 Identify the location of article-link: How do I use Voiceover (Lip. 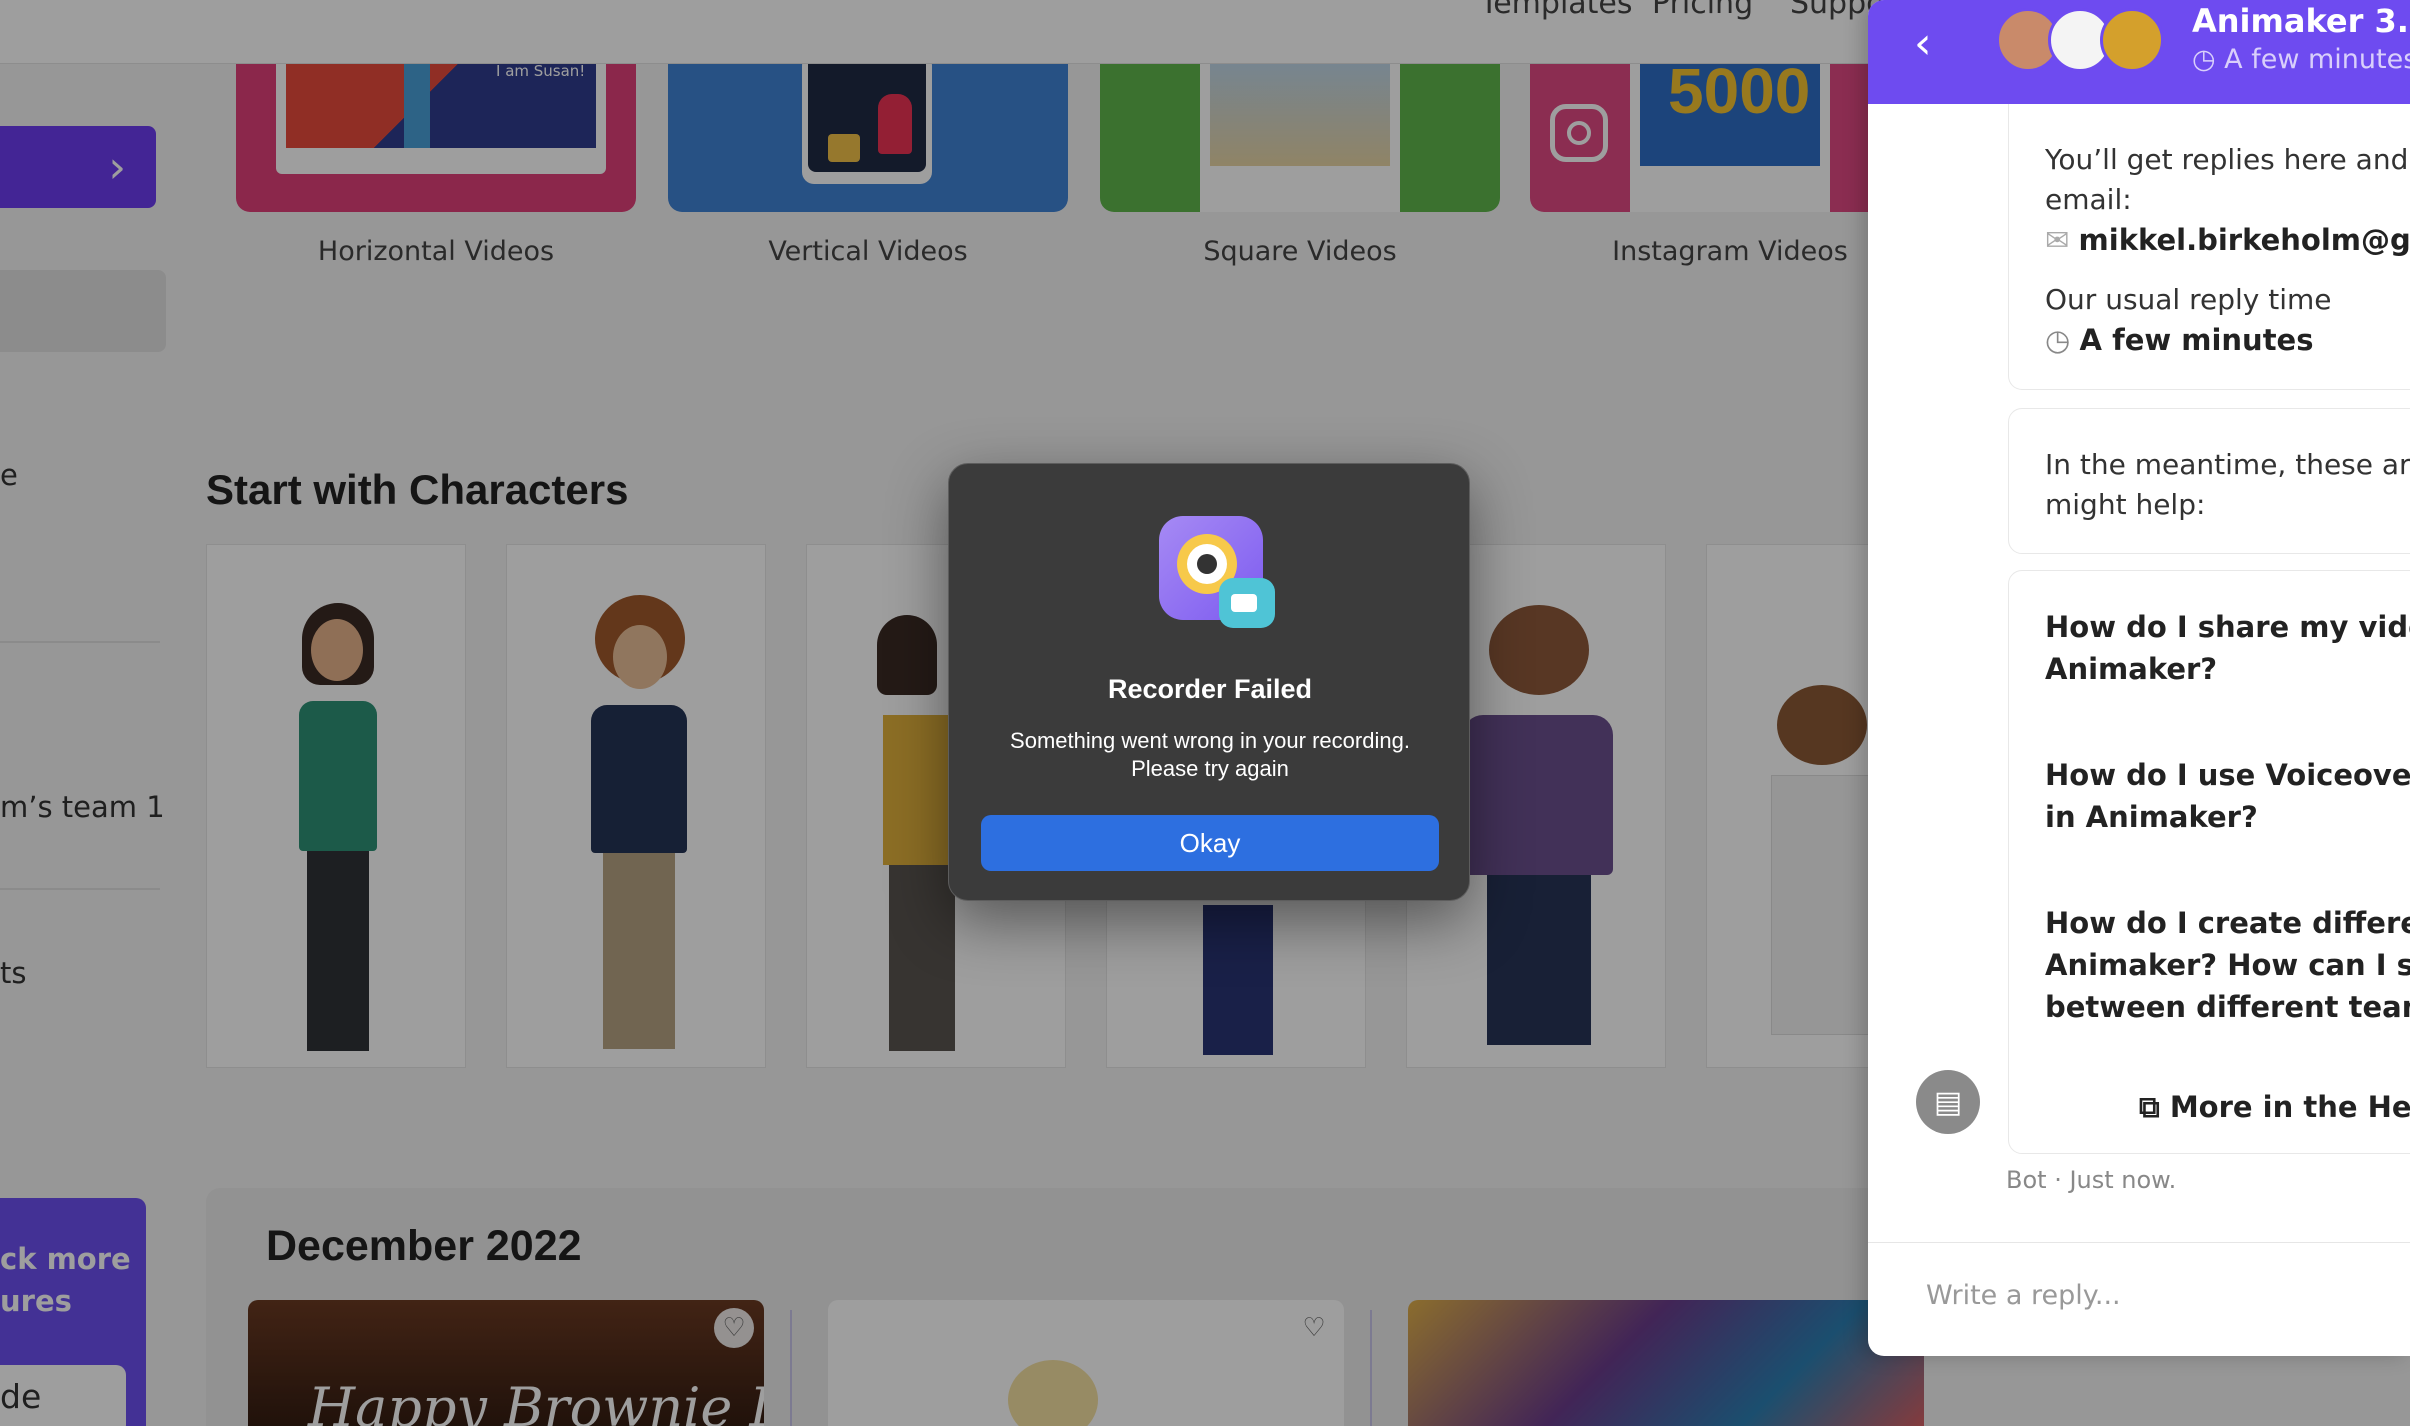
(2227, 775).